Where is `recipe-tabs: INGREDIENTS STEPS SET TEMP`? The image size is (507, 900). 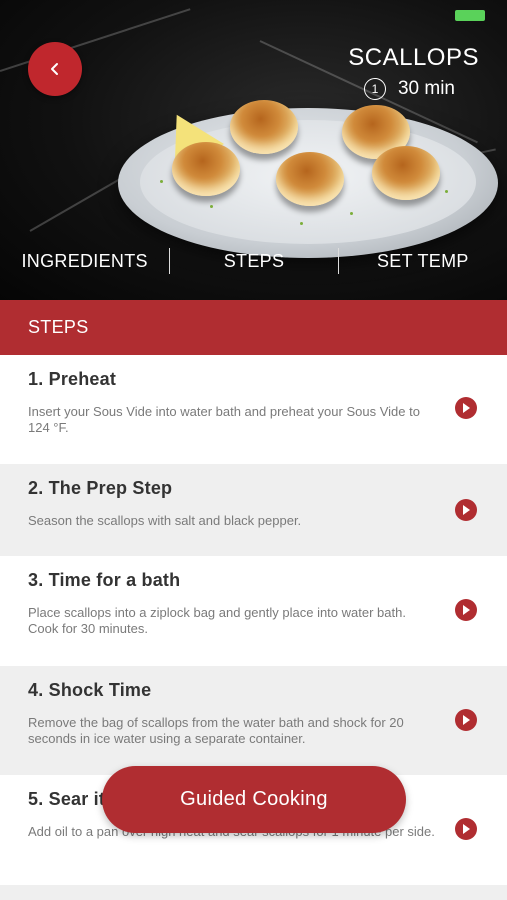
recipe-tabs: INGREDIENTS STEPS SET TEMP is located at coordinates (253, 261).